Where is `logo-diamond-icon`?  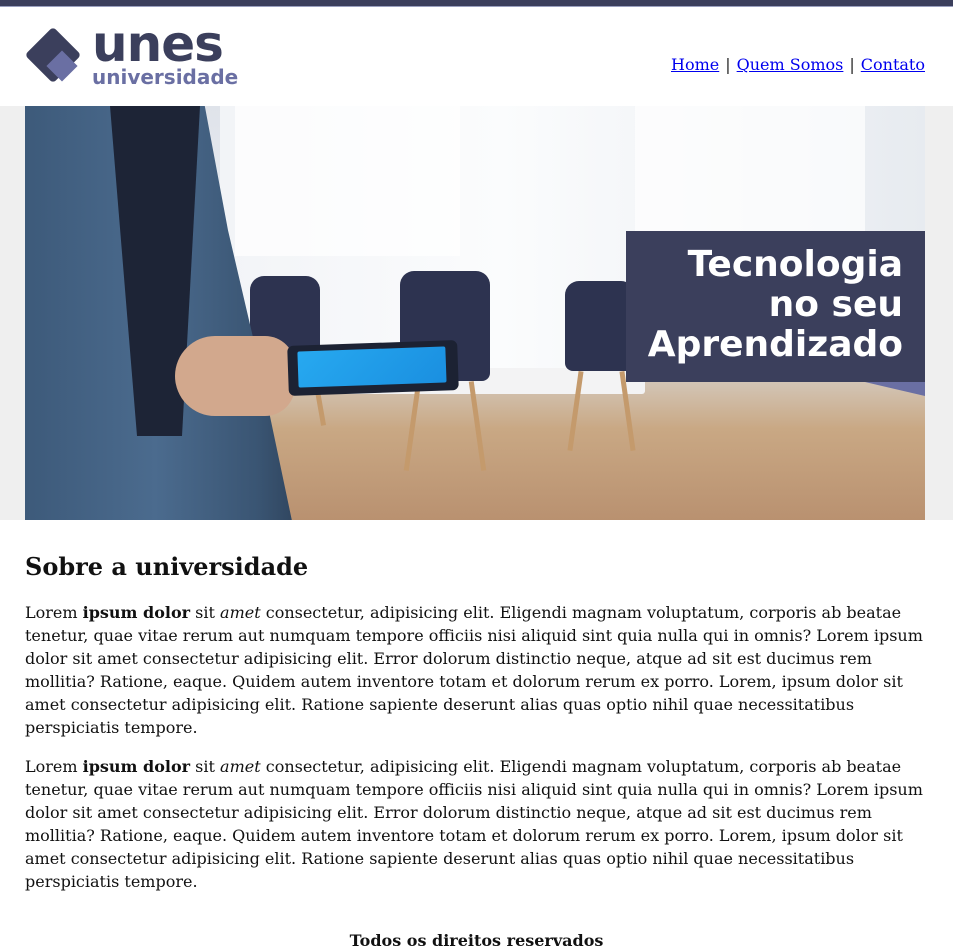 logo-diamond-icon is located at coordinates (53, 55).